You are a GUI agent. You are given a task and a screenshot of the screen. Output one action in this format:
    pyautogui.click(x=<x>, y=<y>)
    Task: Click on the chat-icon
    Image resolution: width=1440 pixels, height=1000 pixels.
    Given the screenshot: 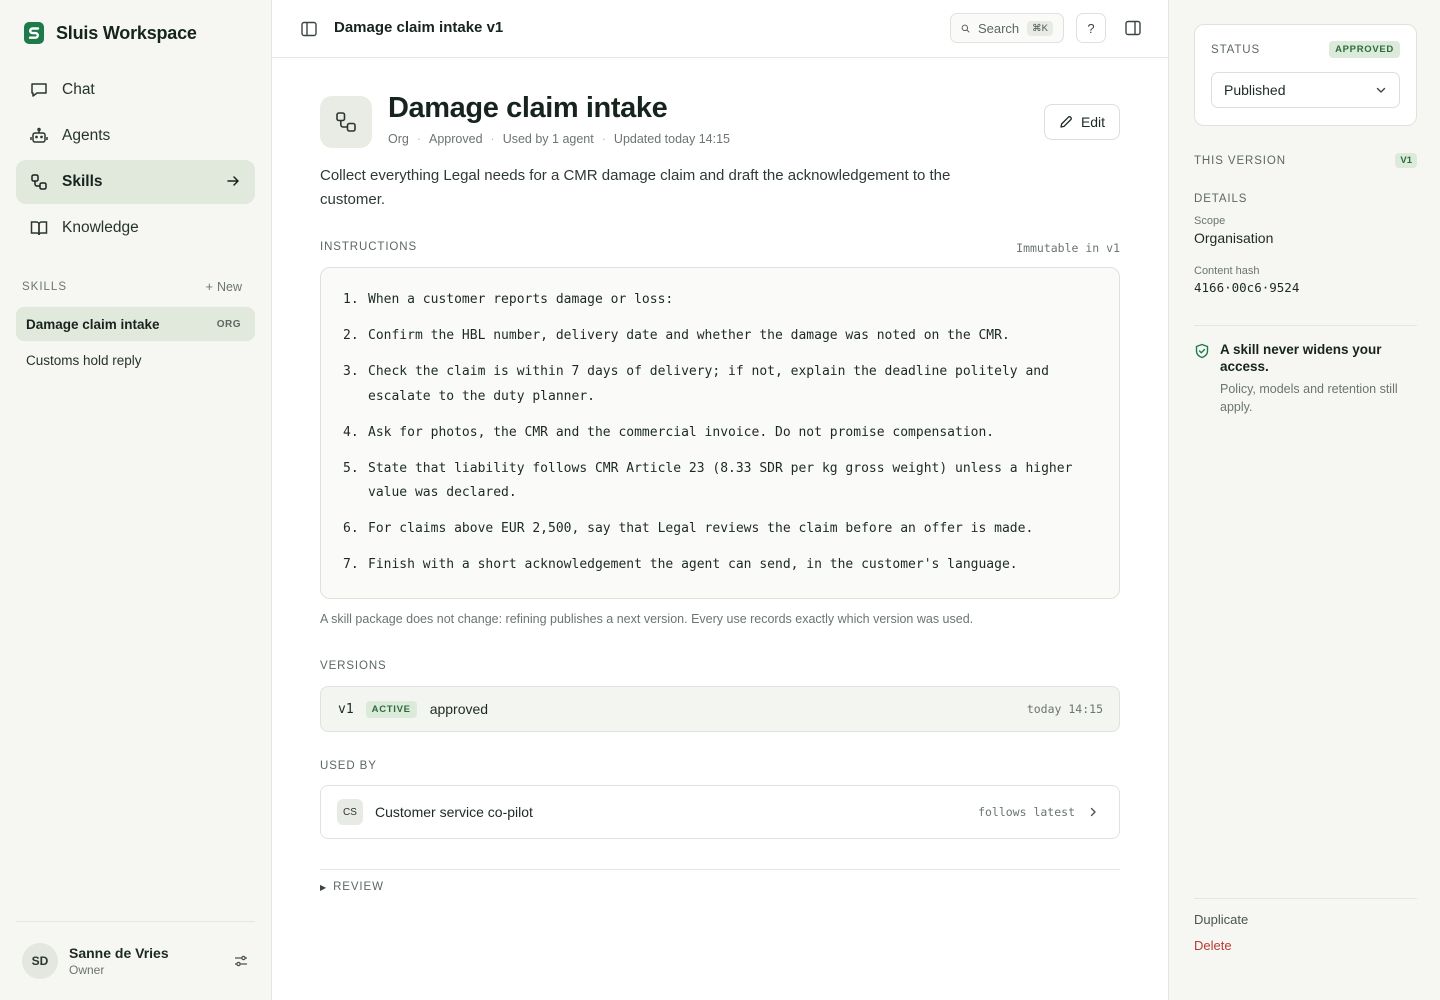 What is the action you would take?
    pyautogui.click(x=39, y=90)
    